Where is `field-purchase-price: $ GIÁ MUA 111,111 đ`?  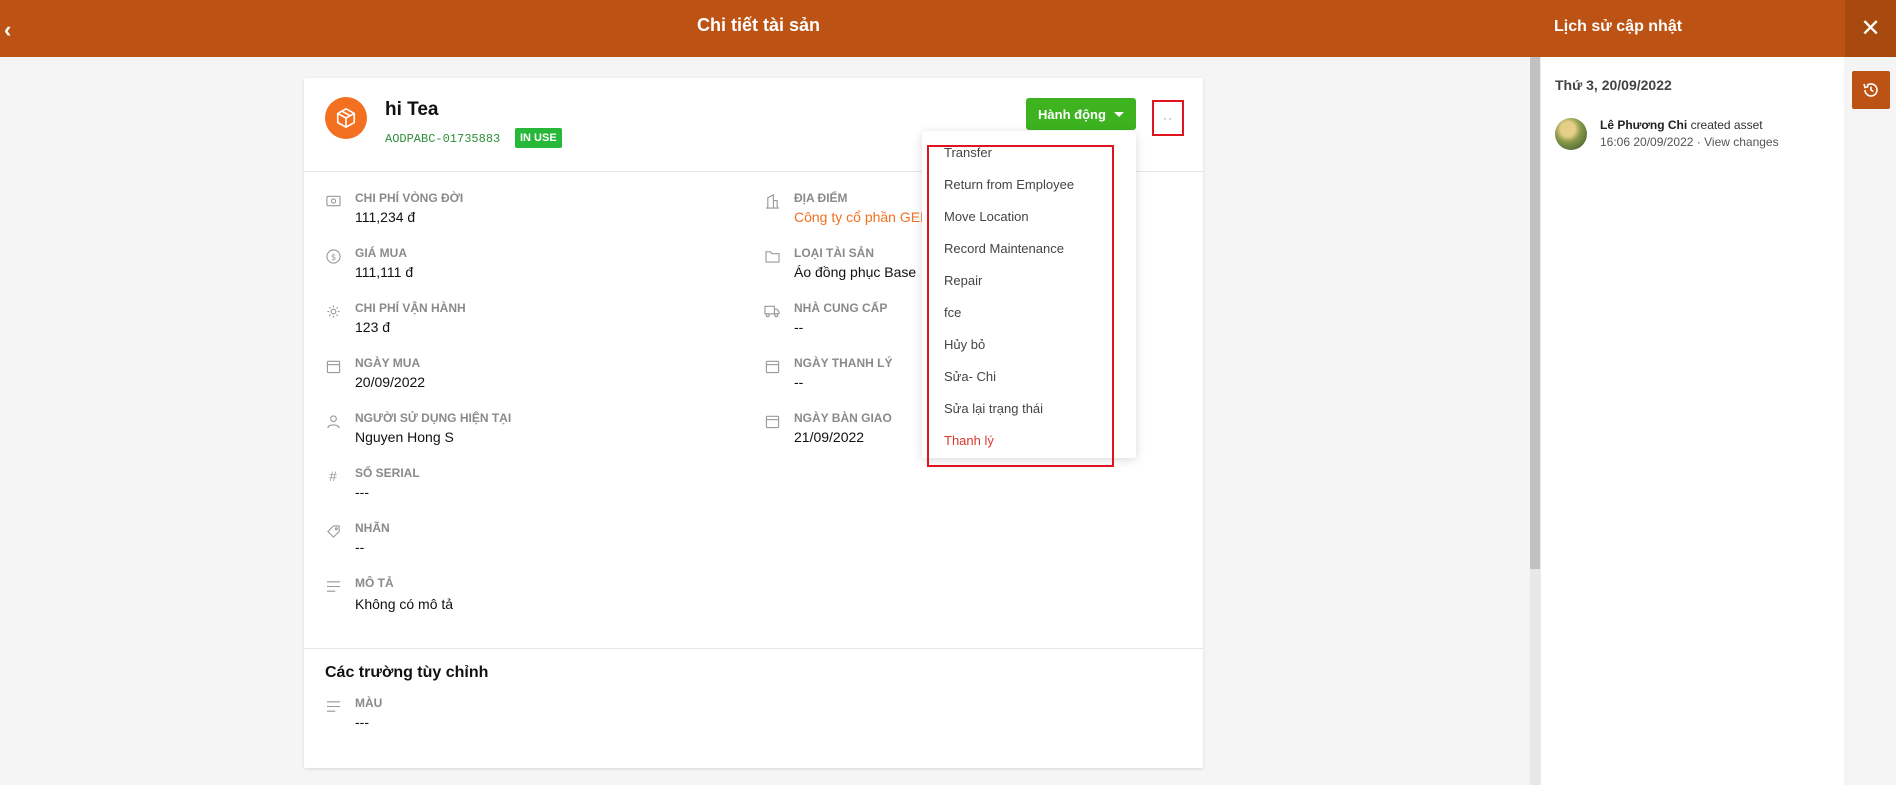 field-purchase-price: $ GIÁ MUA 111,111 đ is located at coordinates (525, 268).